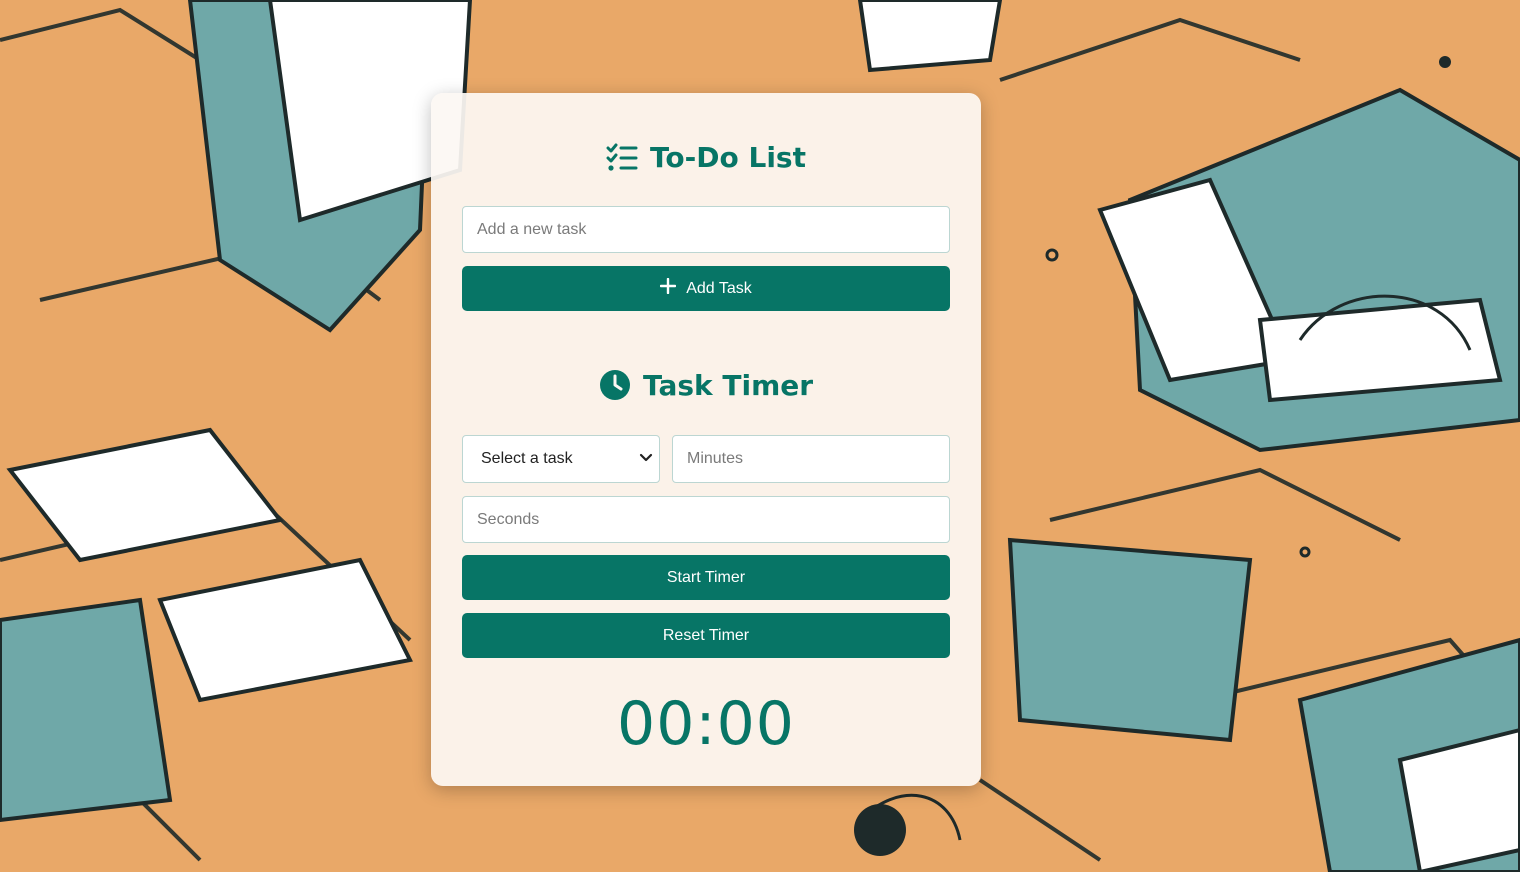 Image resolution: width=1520 pixels, height=872 pixels. What do you see at coordinates (728, 157) in the screenshot?
I see `todo-title-text: To-Do List` at bounding box center [728, 157].